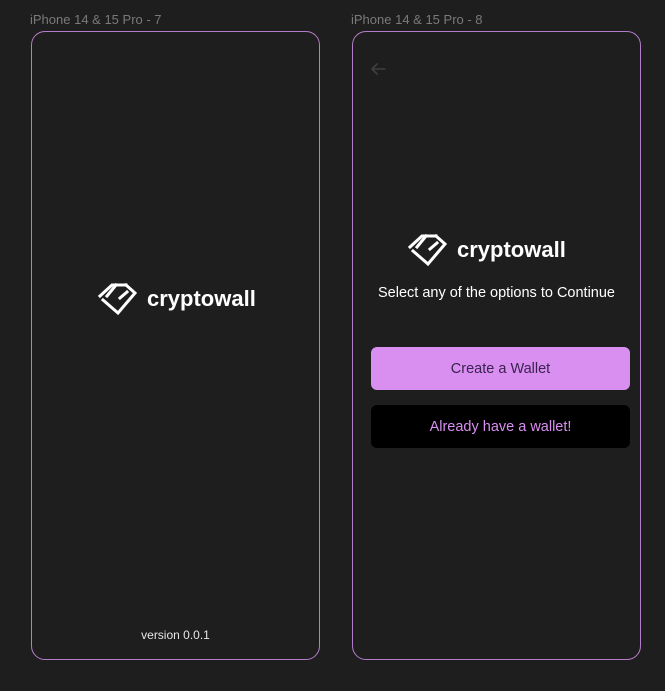  Describe the element at coordinates (500, 368) in the screenshot. I see `create-wallet-button: Create a Wallet` at that location.